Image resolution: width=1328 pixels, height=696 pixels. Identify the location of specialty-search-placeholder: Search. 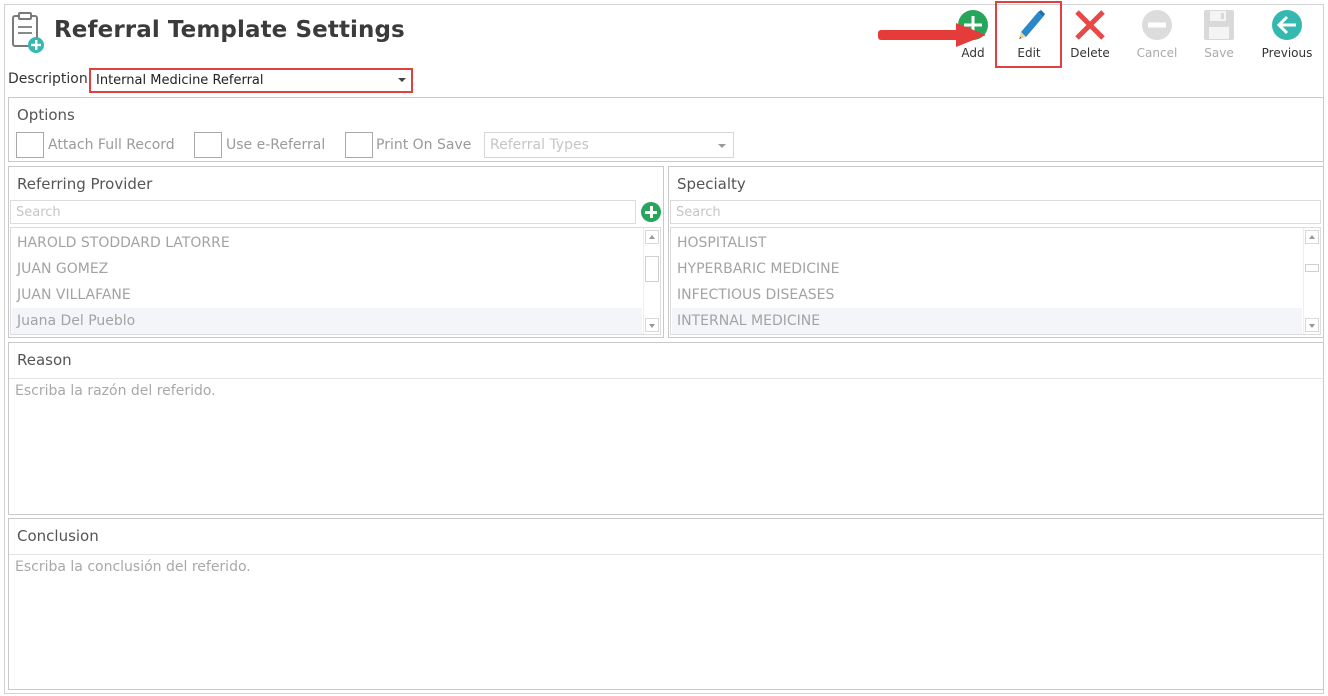
(698, 212).